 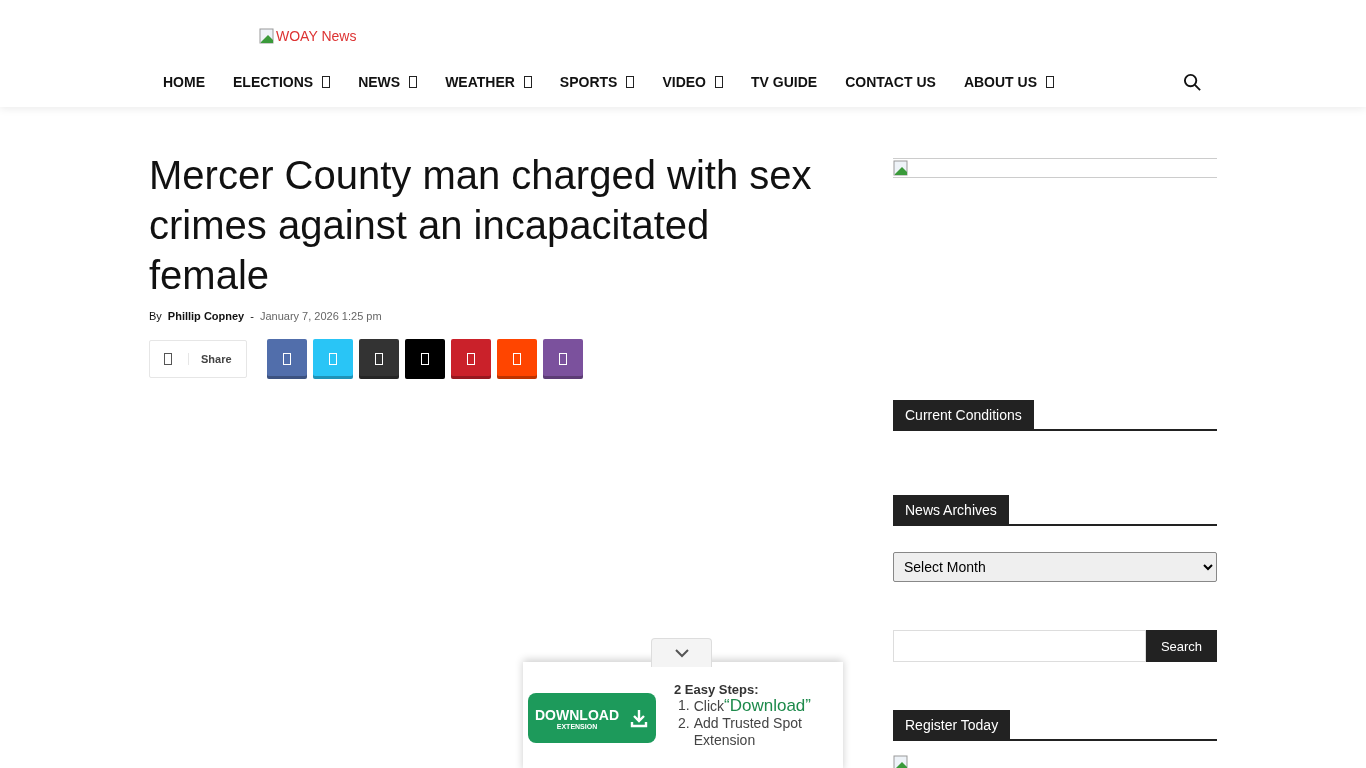 What do you see at coordinates (481, 225) in the screenshot?
I see `article-title: Mercer County man charged with sex crimes against an incapacitated female` at bounding box center [481, 225].